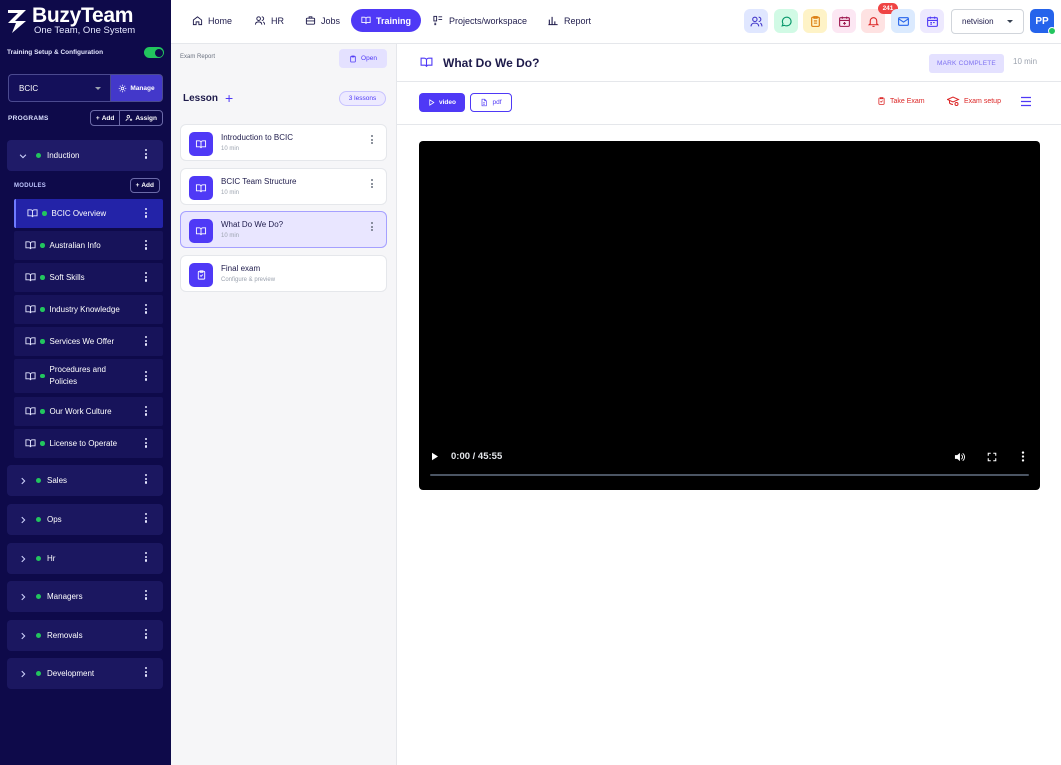 This screenshot has width=1061, height=765. Describe the element at coordinates (277, 20) in the screenshot. I see `nav-hr-label: HR` at that location.